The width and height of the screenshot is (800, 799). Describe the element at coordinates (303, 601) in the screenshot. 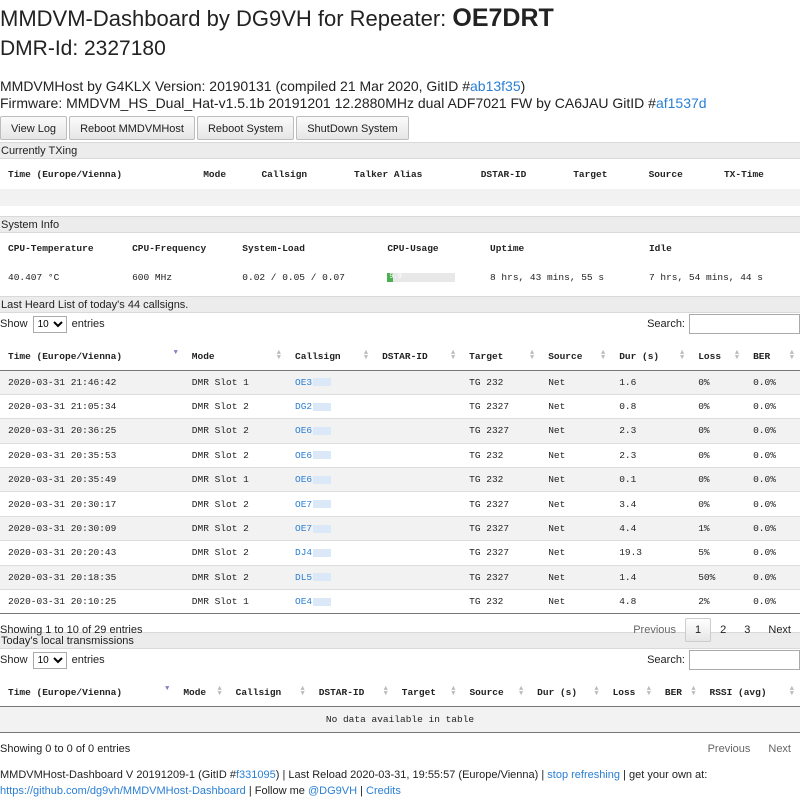

I see `callsign-link: OE4` at that location.